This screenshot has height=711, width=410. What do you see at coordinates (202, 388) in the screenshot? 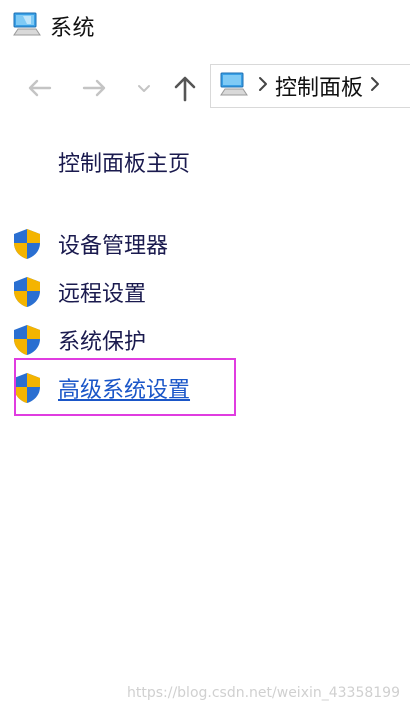
I see `sidebar-item-advanced-system-settings: 高级系统设置` at bounding box center [202, 388].